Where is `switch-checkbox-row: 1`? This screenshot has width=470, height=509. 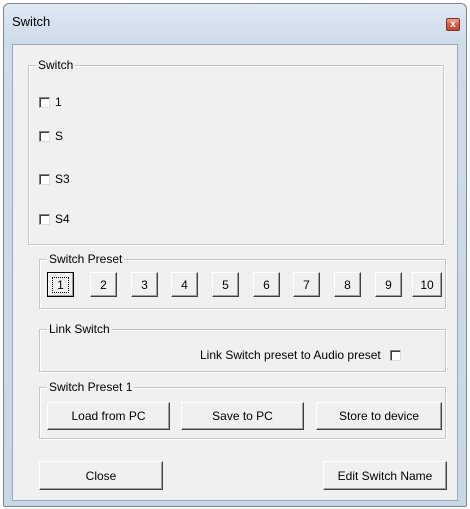
switch-checkbox-row: 1 is located at coordinates (50, 102).